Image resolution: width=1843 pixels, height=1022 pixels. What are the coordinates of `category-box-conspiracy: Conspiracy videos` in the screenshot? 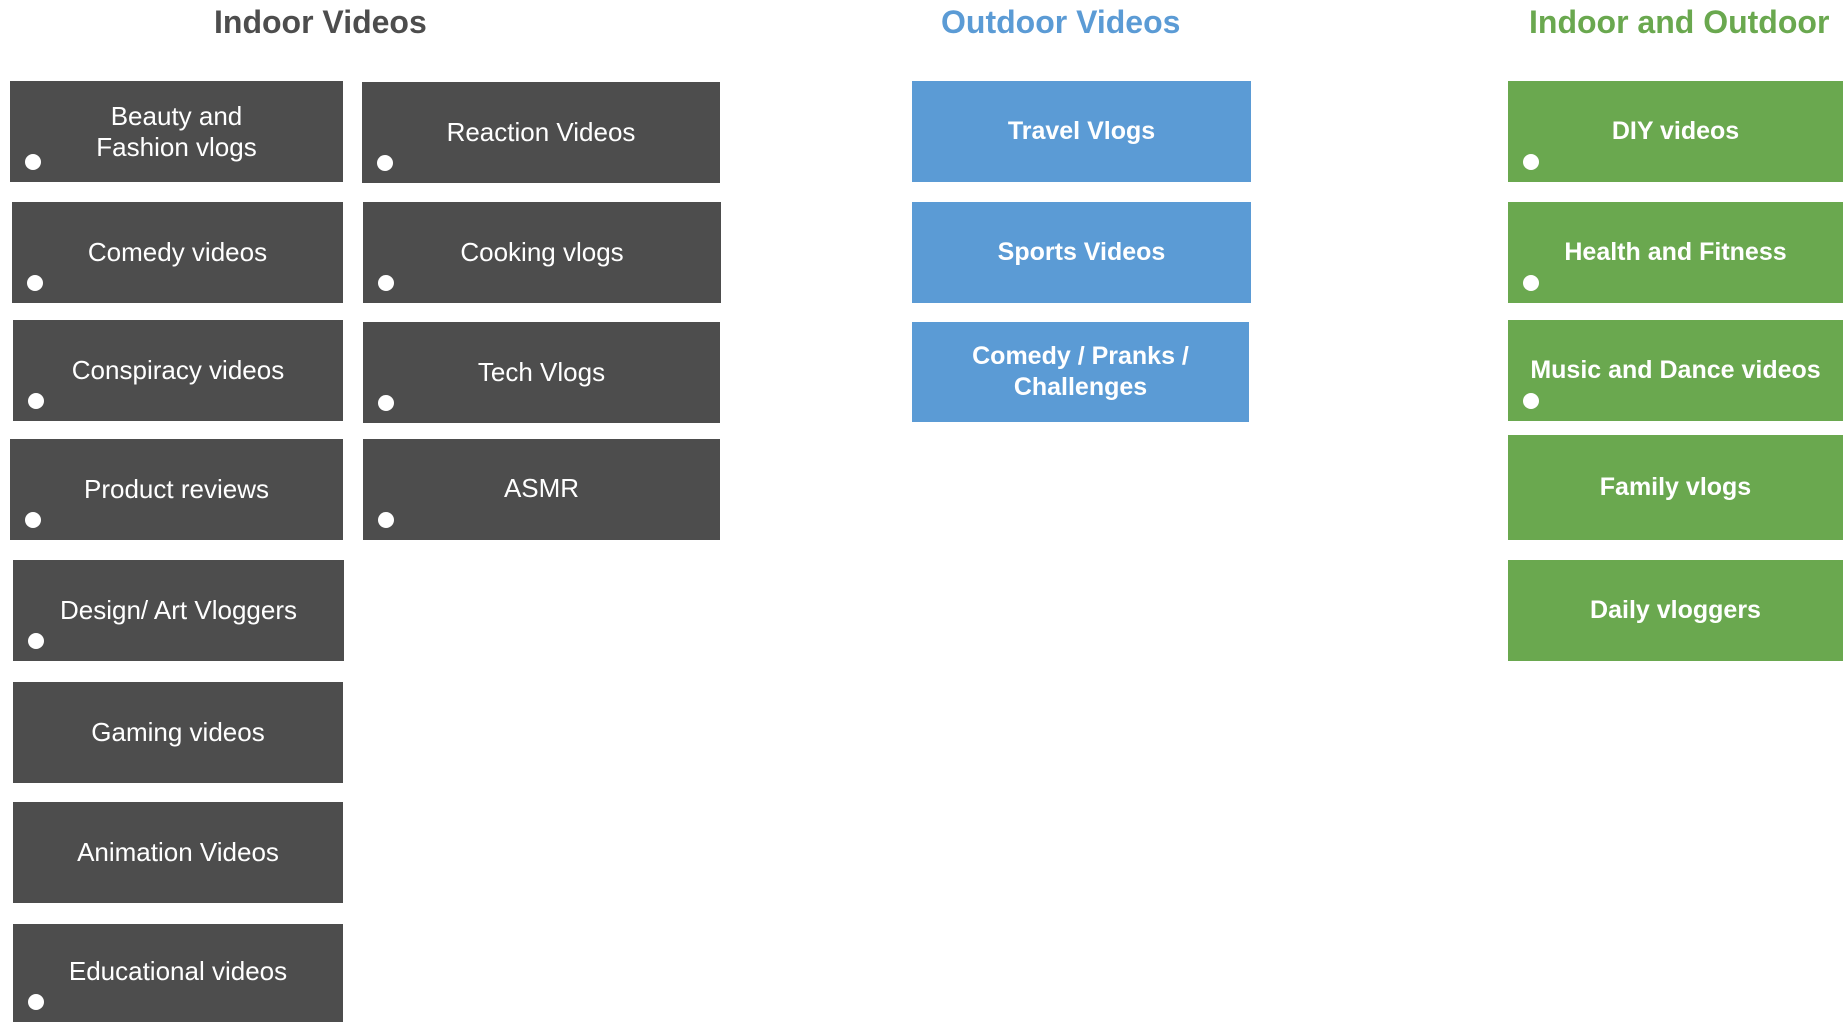 It's located at (178, 370).